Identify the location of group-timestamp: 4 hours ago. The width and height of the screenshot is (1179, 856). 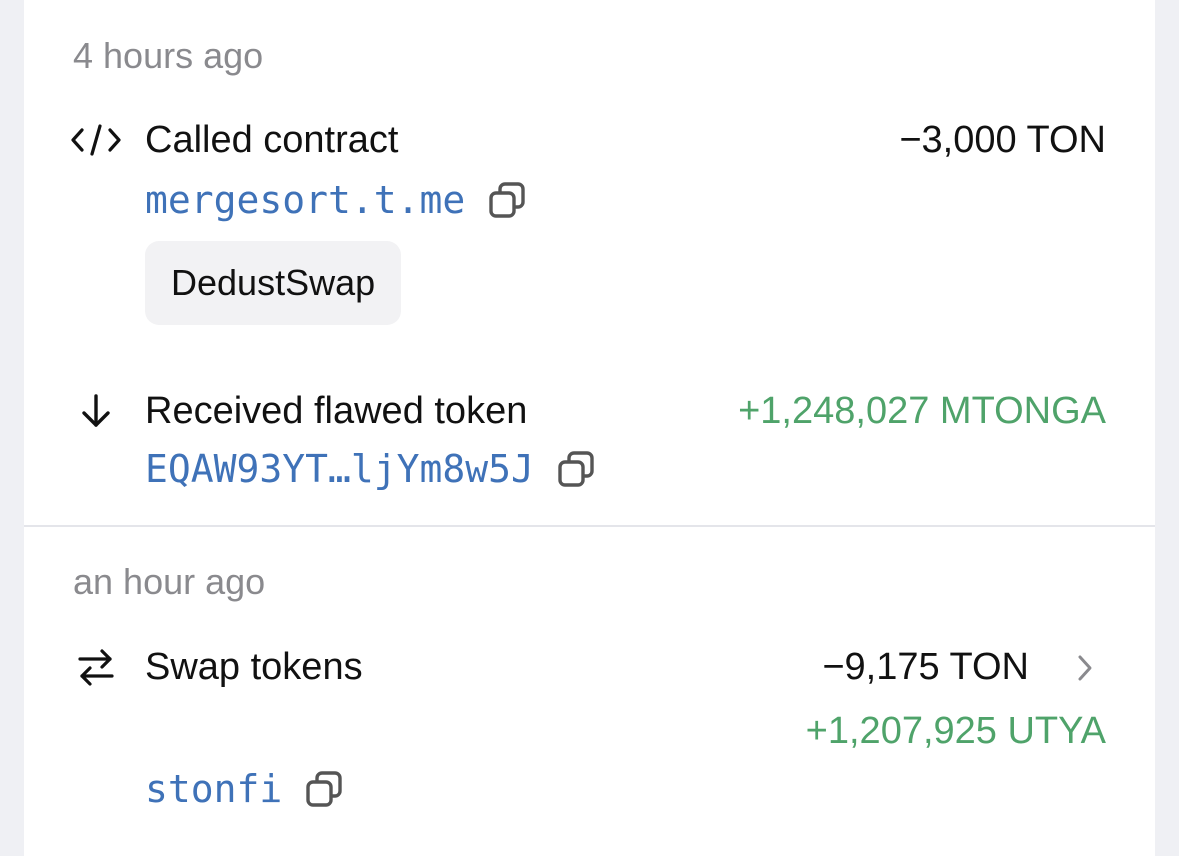
(168, 55).